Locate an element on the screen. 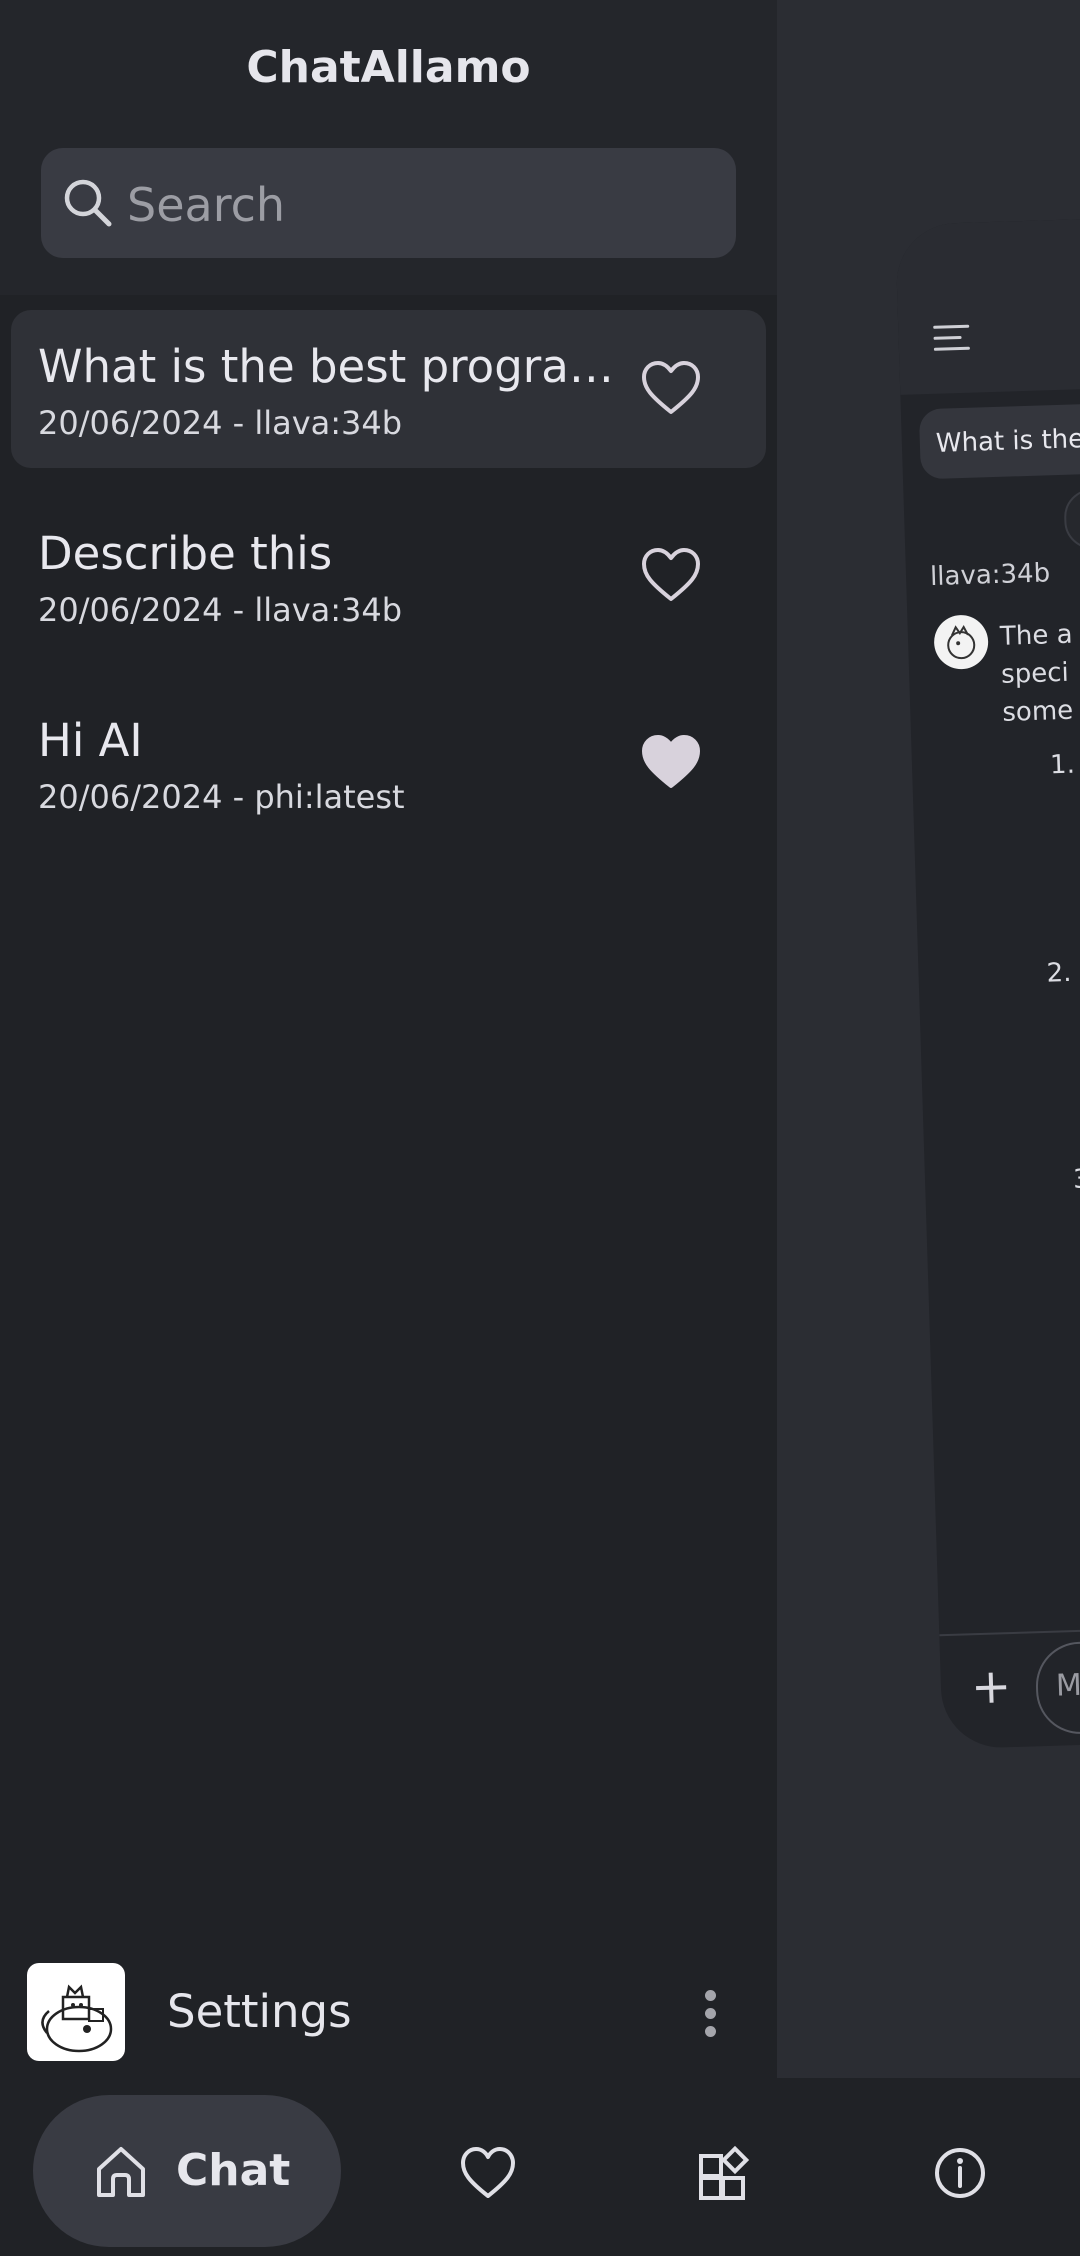 This screenshot has height=2256, width=1080. list-number: 3. is located at coordinates (1076, 1179).